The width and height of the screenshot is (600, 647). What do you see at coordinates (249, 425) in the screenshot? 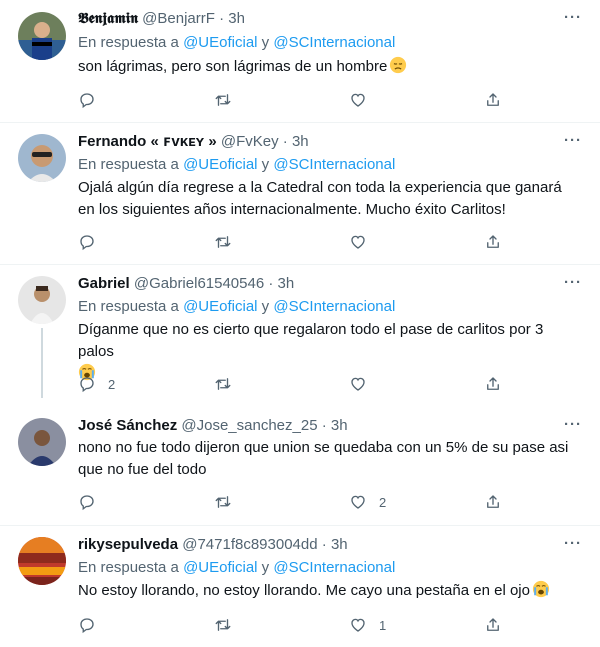
I see `user-handle: @Jose_sanchez_25` at bounding box center [249, 425].